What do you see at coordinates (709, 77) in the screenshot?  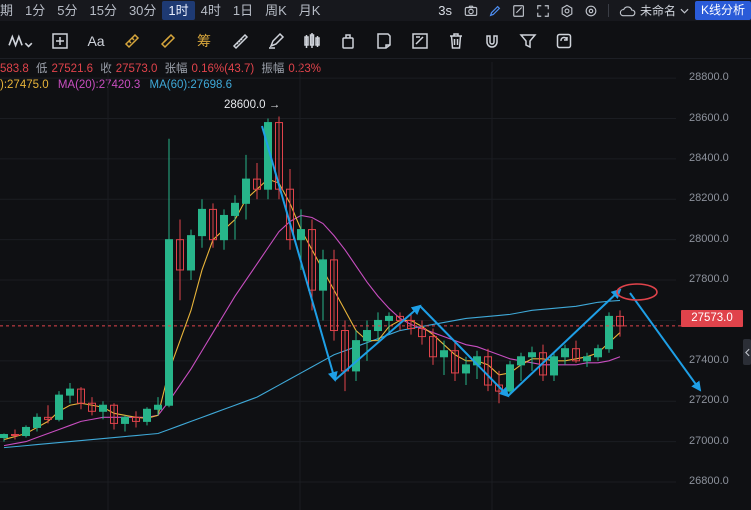 I see `price-axis-label: 28800.0` at bounding box center [709, 77].